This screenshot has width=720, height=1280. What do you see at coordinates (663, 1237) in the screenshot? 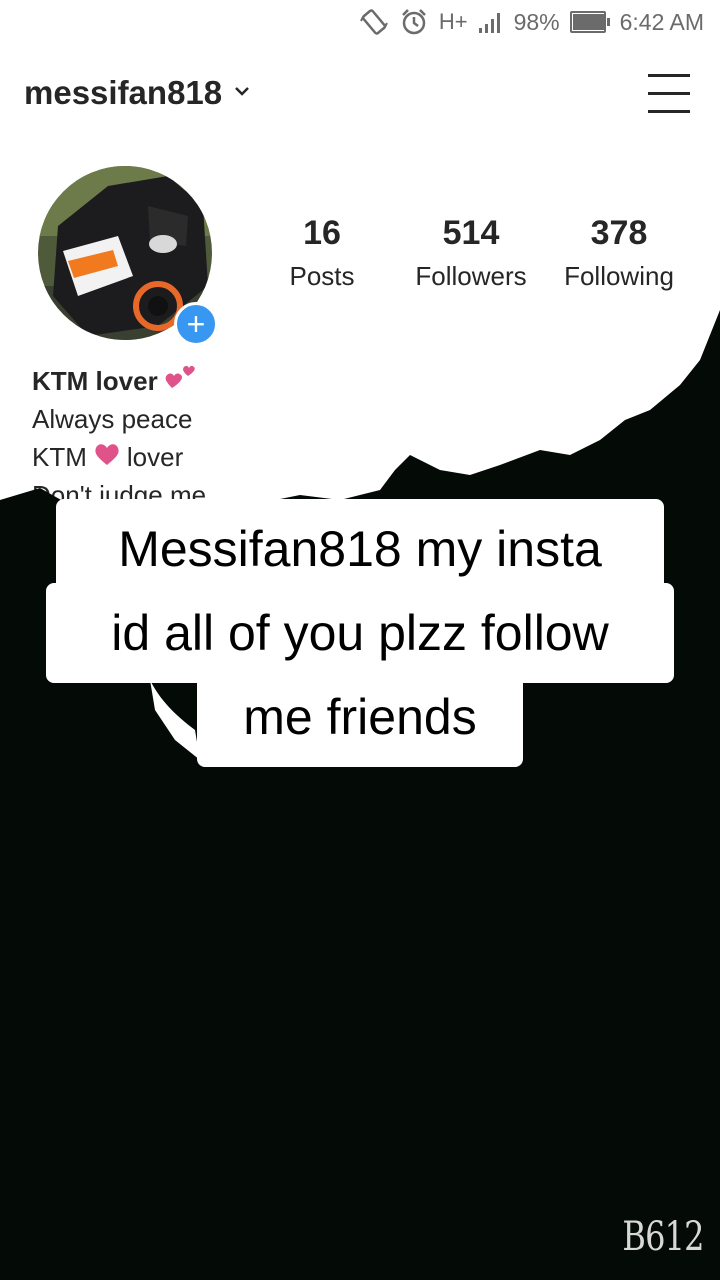
I see `app-watermark: B612` at bounding box center [663, 1237].